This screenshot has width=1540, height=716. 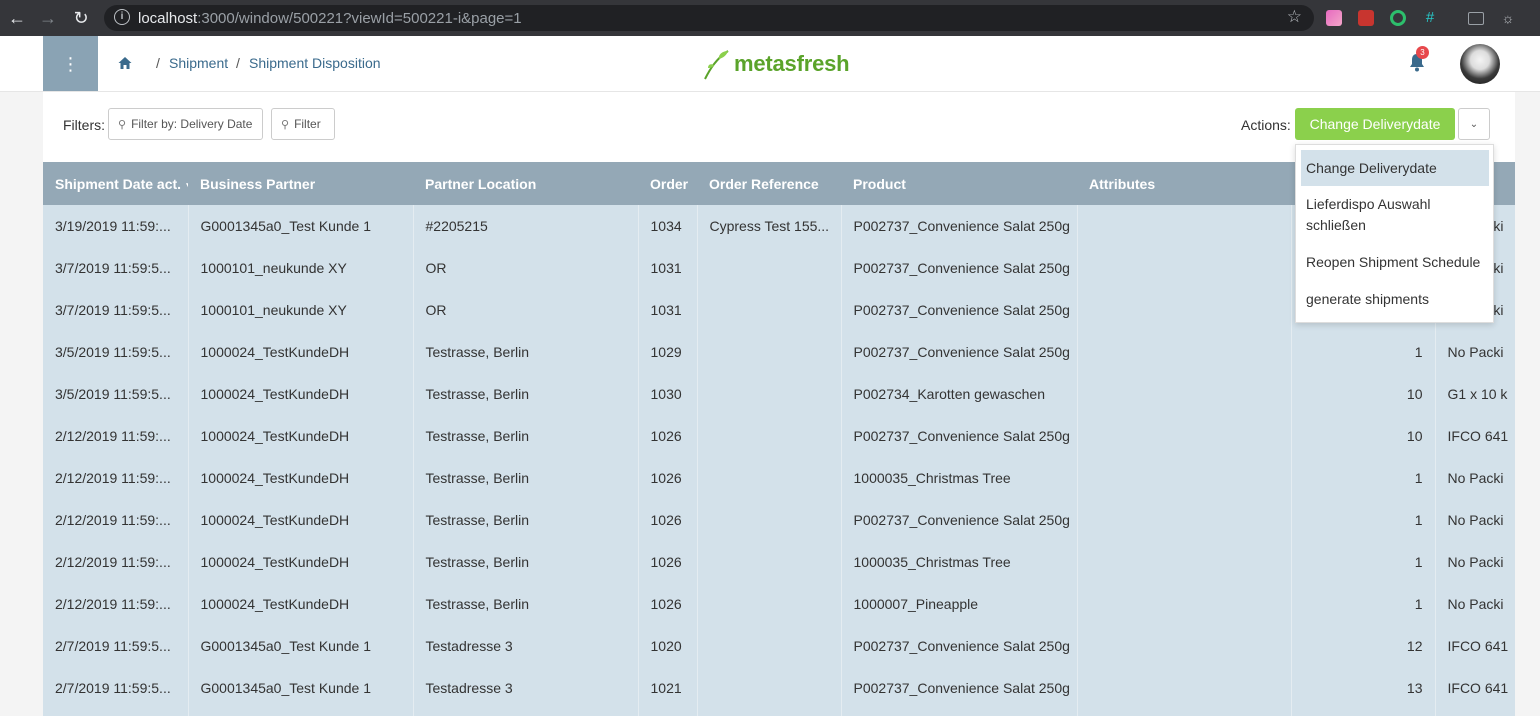 I want to click on cell-order: 1029, so click(x=668, y=352).